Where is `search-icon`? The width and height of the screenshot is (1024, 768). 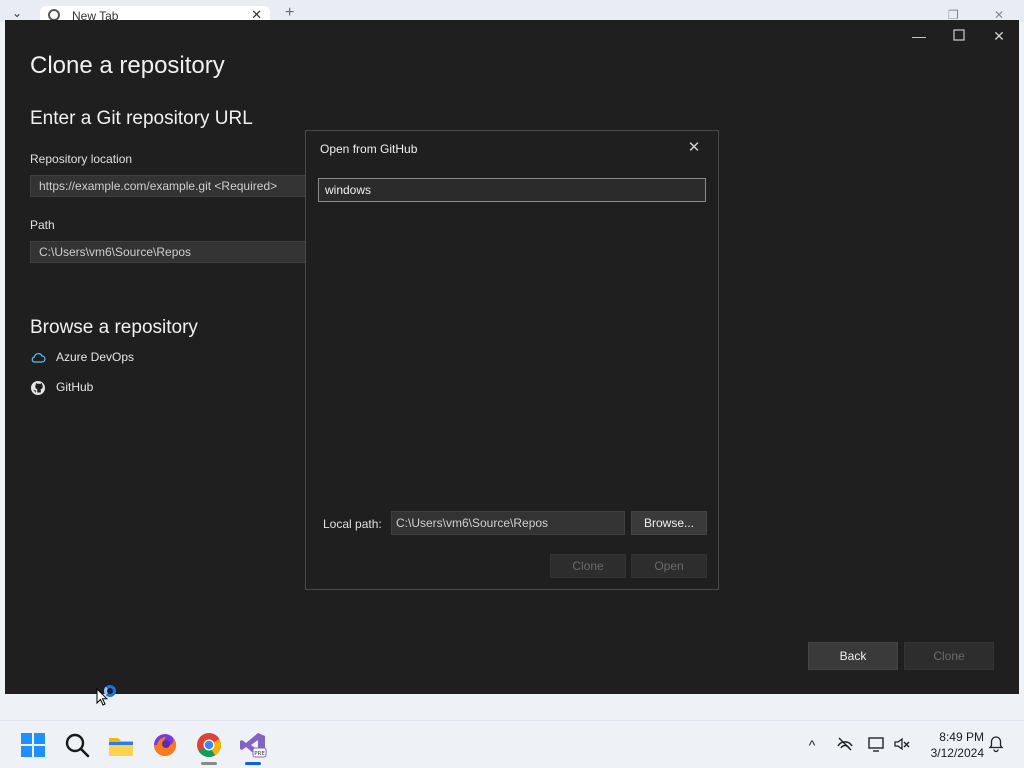
search-icon is located at coordinates (77, 745).